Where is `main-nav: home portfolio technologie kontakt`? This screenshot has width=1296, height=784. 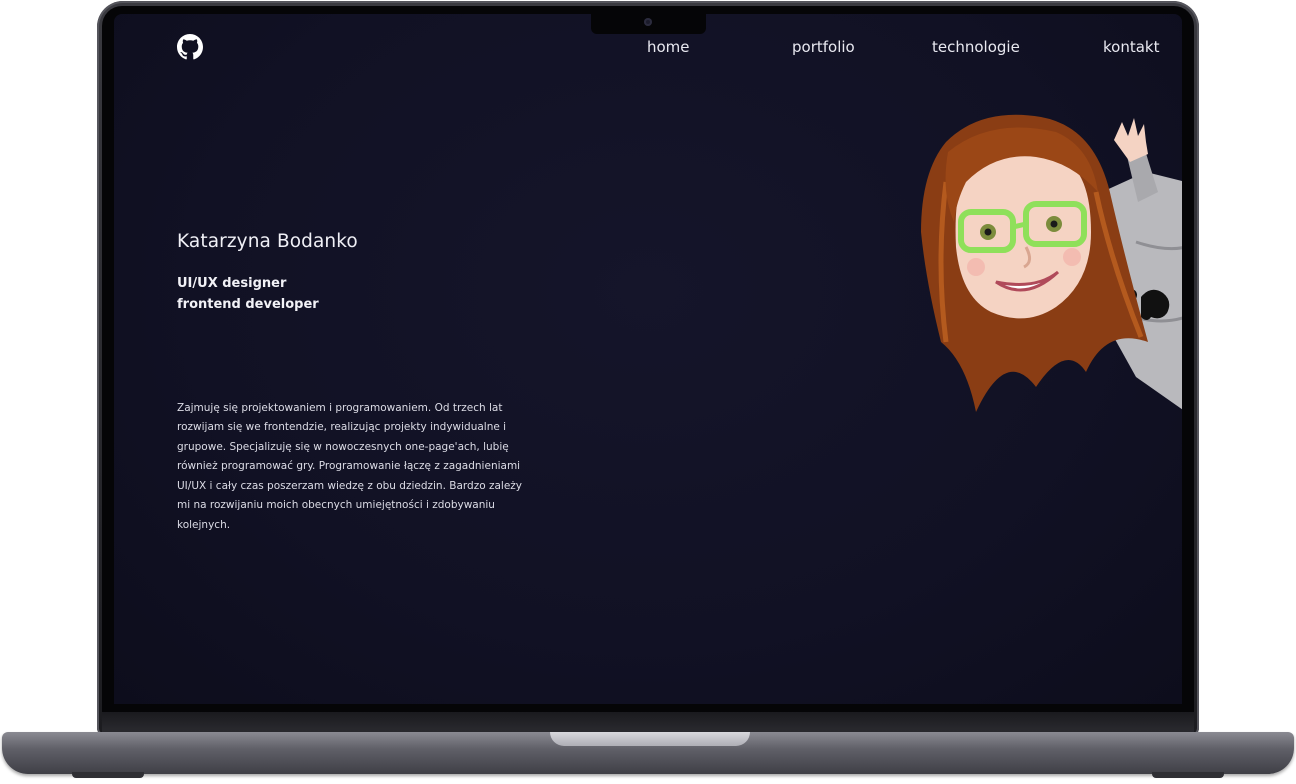 main-nav: home portfolio technologie kontakt is located at coordinates (648, 50).